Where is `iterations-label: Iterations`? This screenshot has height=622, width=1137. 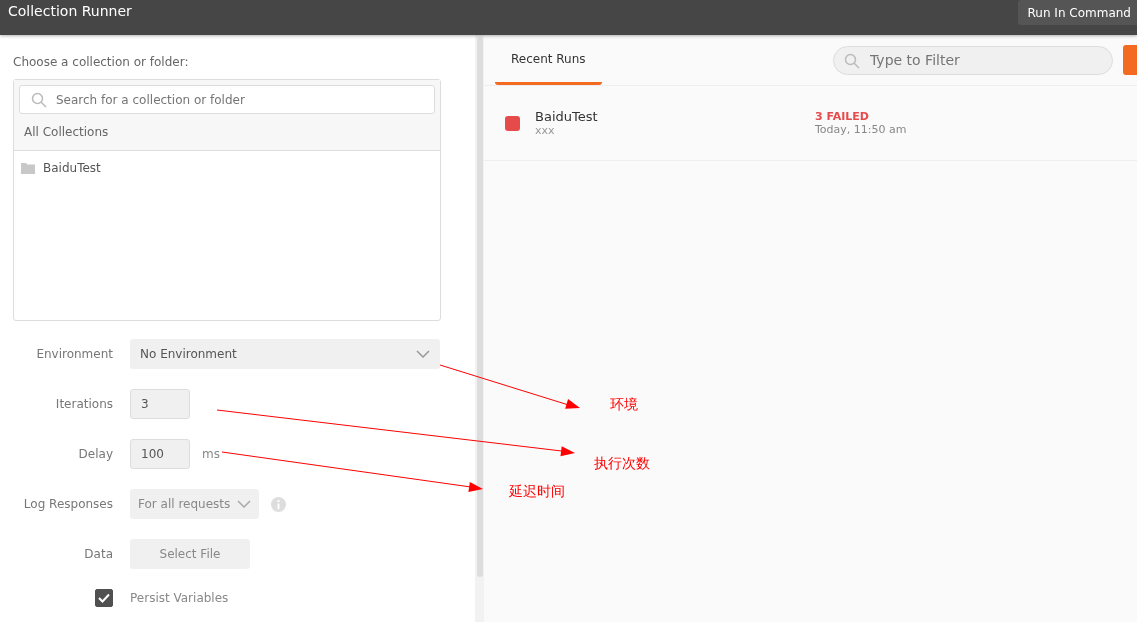 iterations-label: Iterations is located at coordinates (84, 404).